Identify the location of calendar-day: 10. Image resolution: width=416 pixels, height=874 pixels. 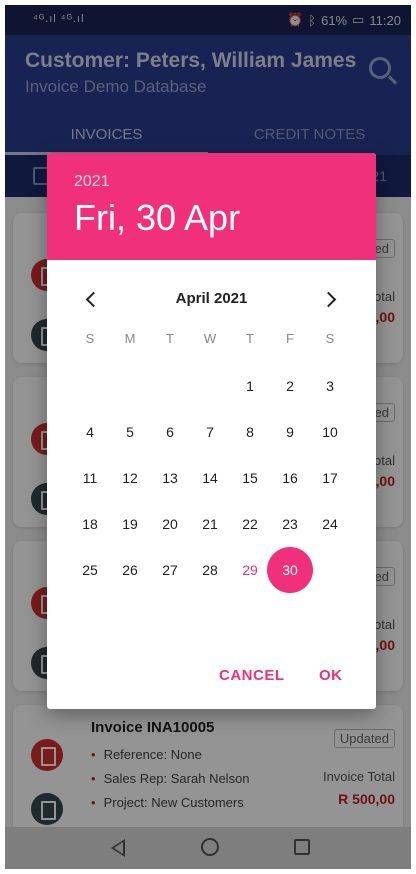
(330, 432).